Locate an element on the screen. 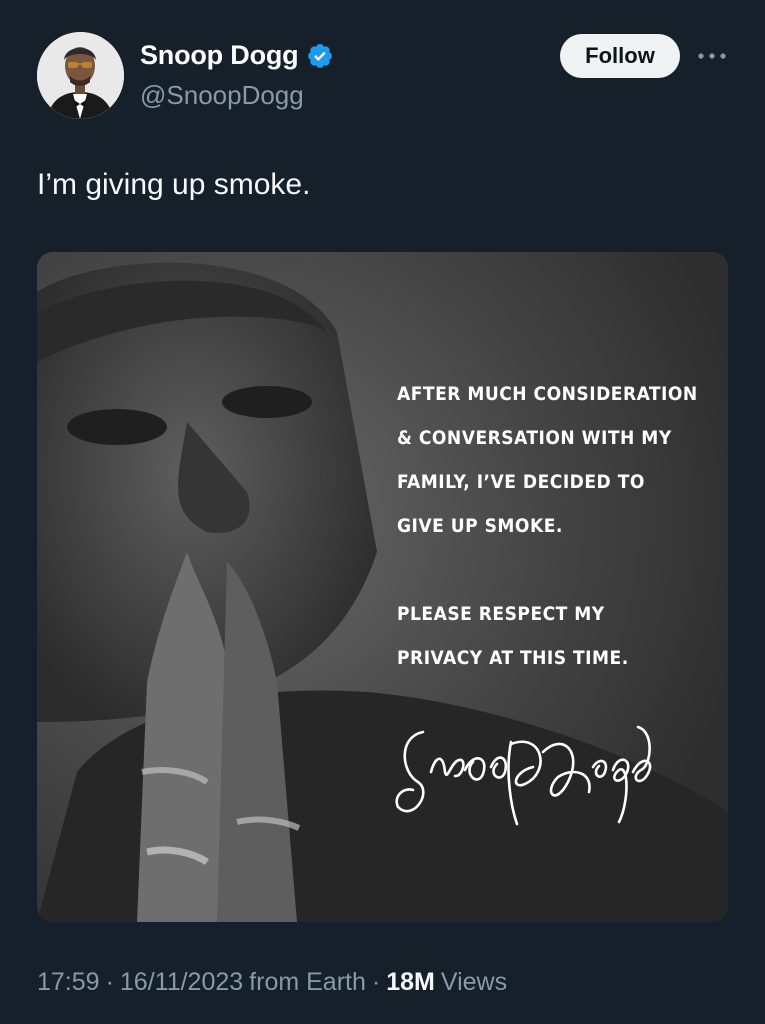 This screenshot has width=765, height=1024. statement-line: AFTER MUCH CONSIDERATION is located at coordinates (547, 394).